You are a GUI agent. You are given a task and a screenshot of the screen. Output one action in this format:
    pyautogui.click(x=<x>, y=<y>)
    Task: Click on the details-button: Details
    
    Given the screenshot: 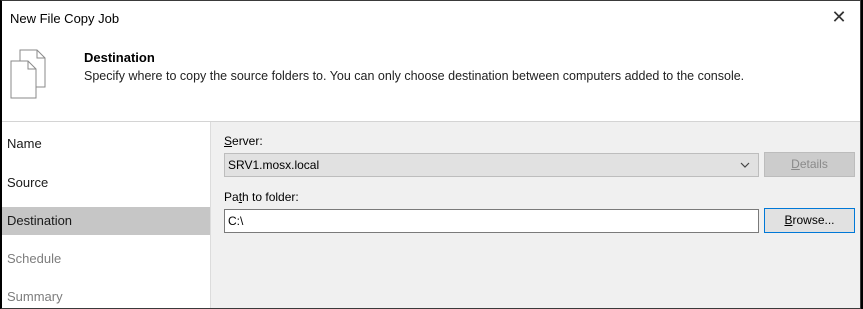 What is the action you would take?
    pyautogui.click(x=809, y=164)
    